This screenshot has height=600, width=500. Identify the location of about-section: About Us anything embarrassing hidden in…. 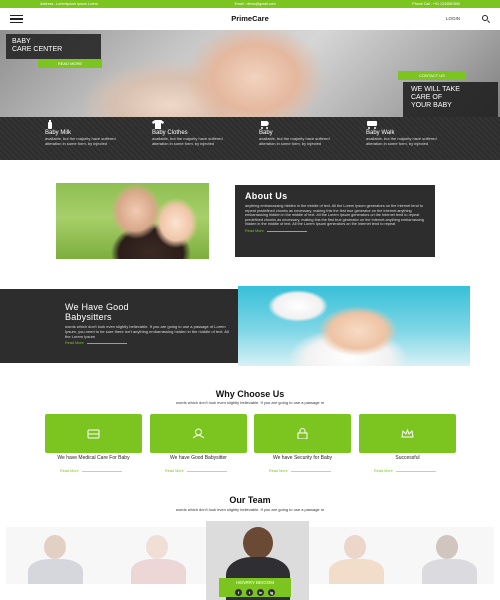
(335, 221).